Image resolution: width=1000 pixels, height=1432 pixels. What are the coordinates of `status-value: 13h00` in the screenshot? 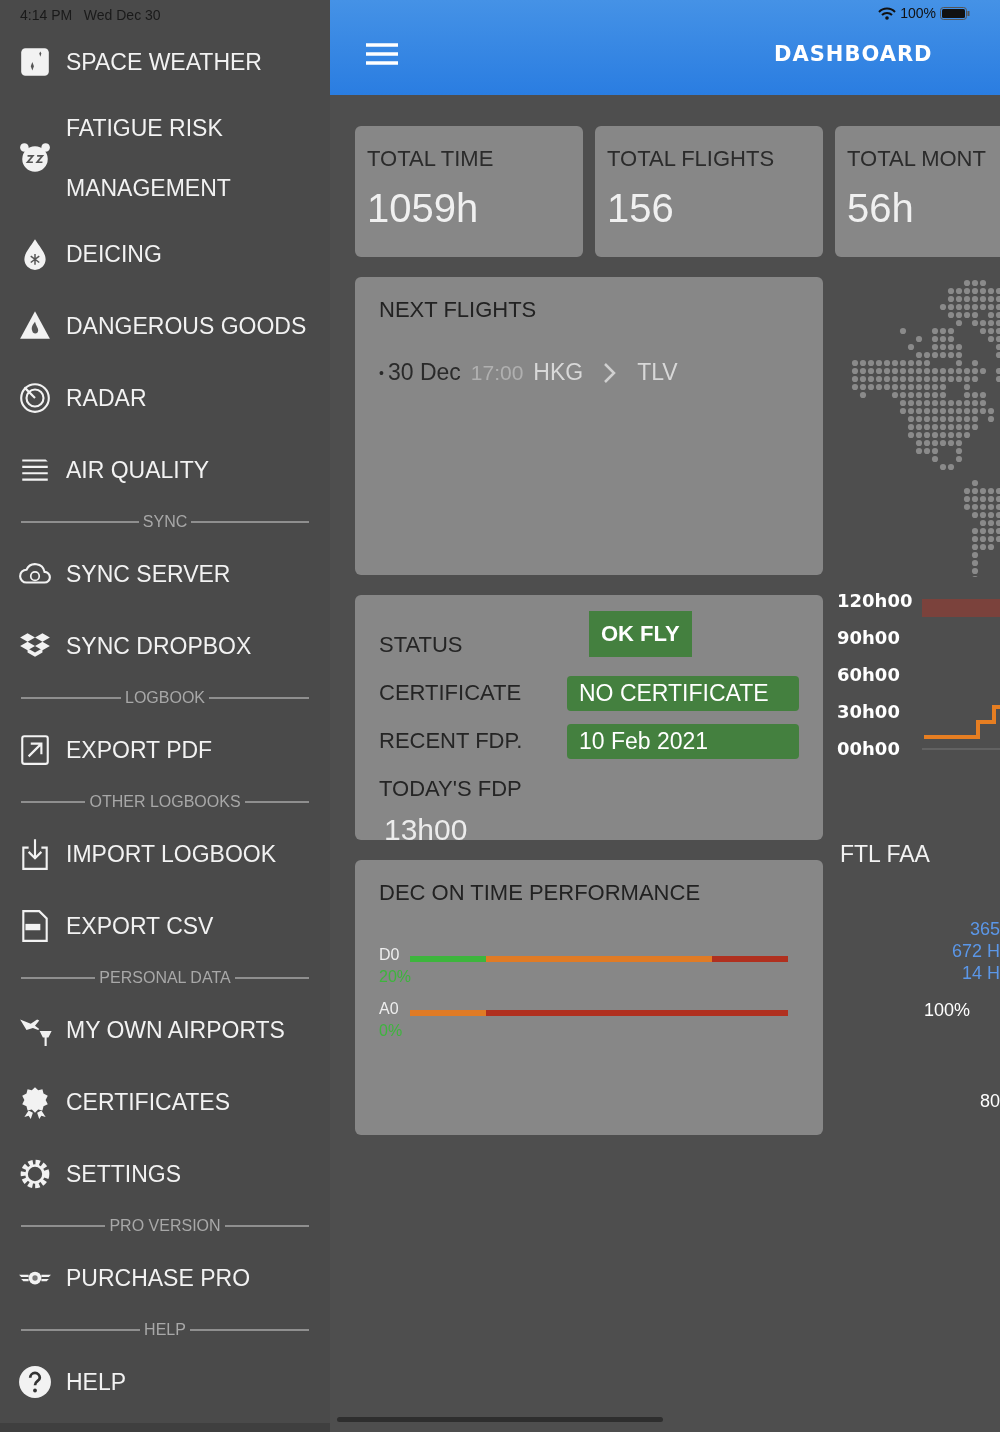 It's located at (426, 829).